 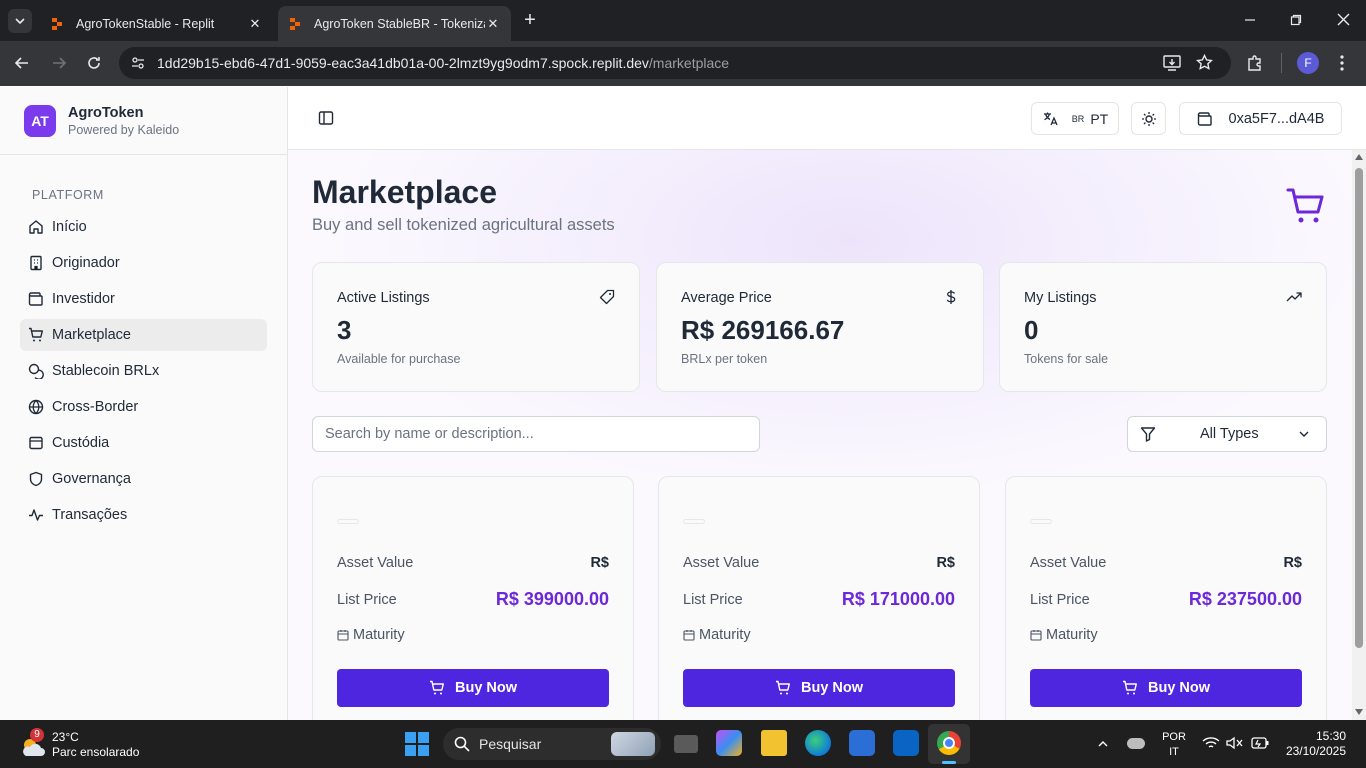 I want to click on volume-muted-icon, so click(x=1235, y=743).